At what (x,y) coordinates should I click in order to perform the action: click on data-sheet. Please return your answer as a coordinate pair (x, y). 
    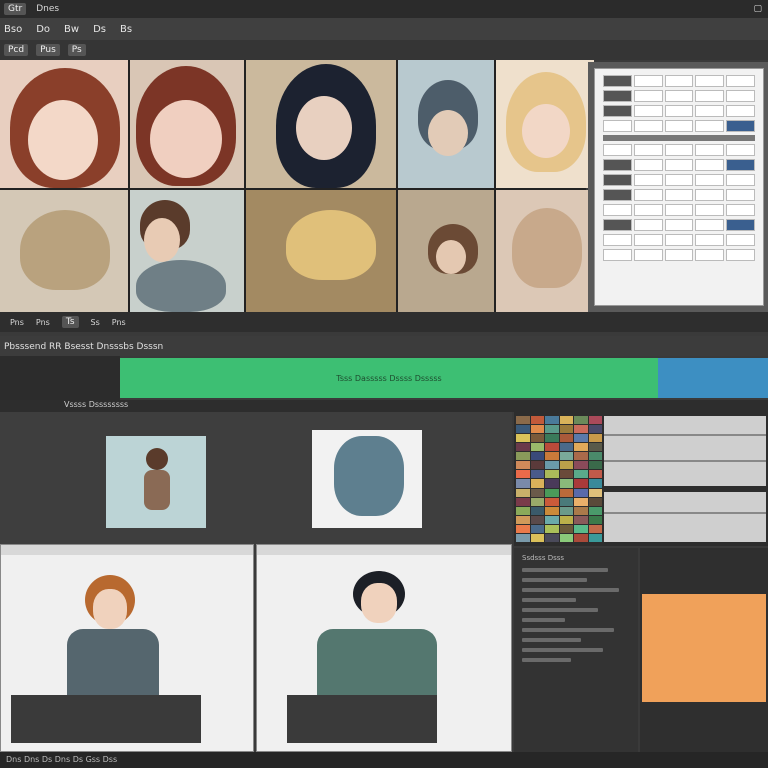
    Looking at the image, I should click on (679, 187).